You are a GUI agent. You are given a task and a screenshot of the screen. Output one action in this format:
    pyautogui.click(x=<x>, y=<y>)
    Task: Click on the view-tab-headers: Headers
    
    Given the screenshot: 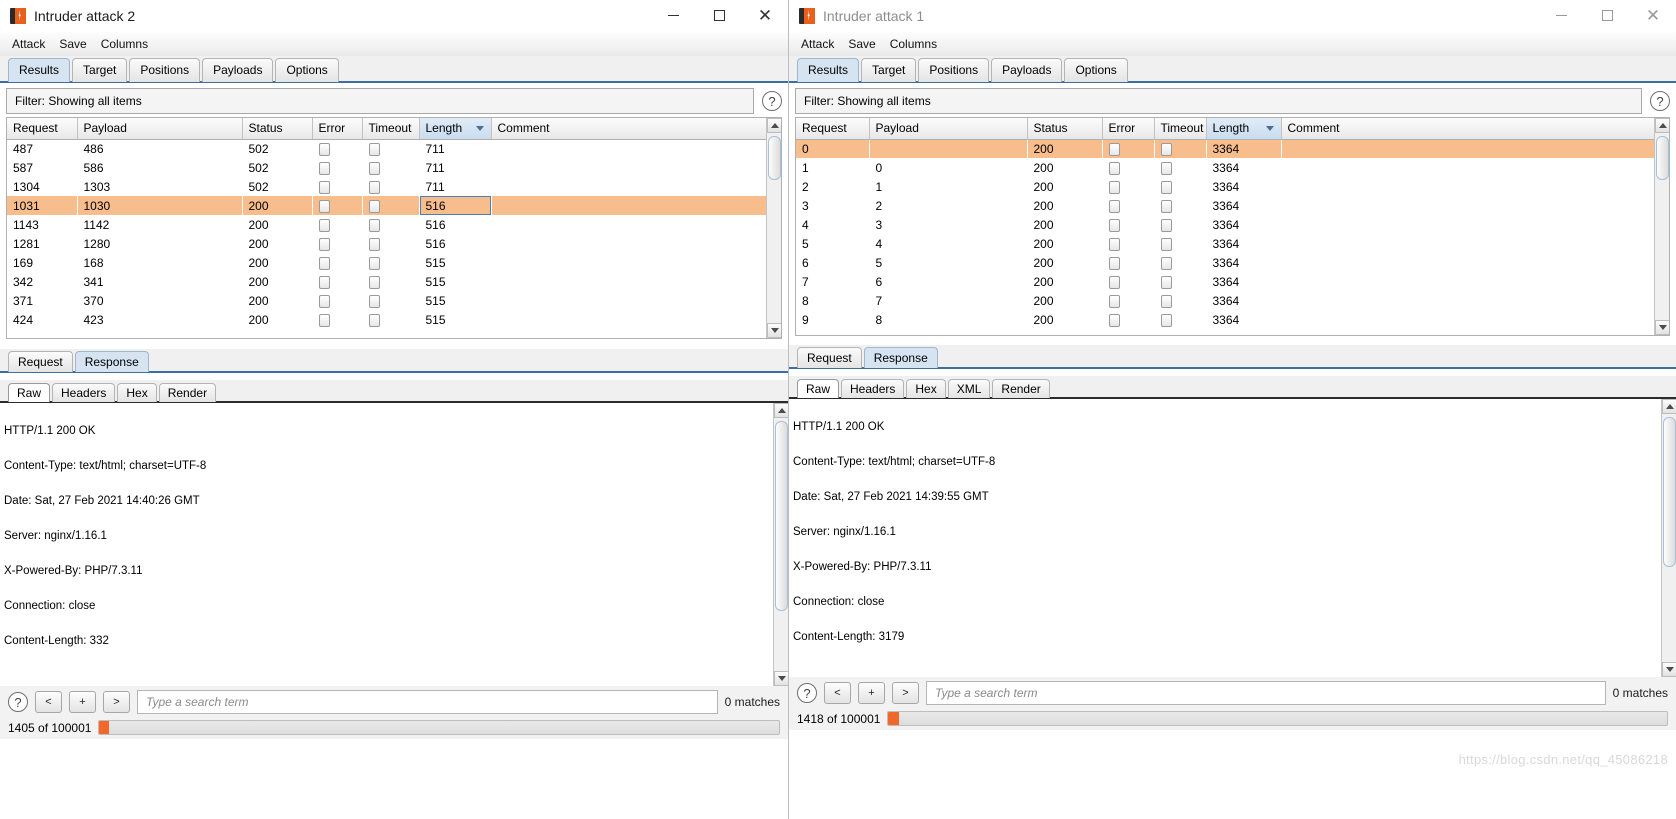 What is the action you would take?
    pyautogui.click(x=873, y=388)
    